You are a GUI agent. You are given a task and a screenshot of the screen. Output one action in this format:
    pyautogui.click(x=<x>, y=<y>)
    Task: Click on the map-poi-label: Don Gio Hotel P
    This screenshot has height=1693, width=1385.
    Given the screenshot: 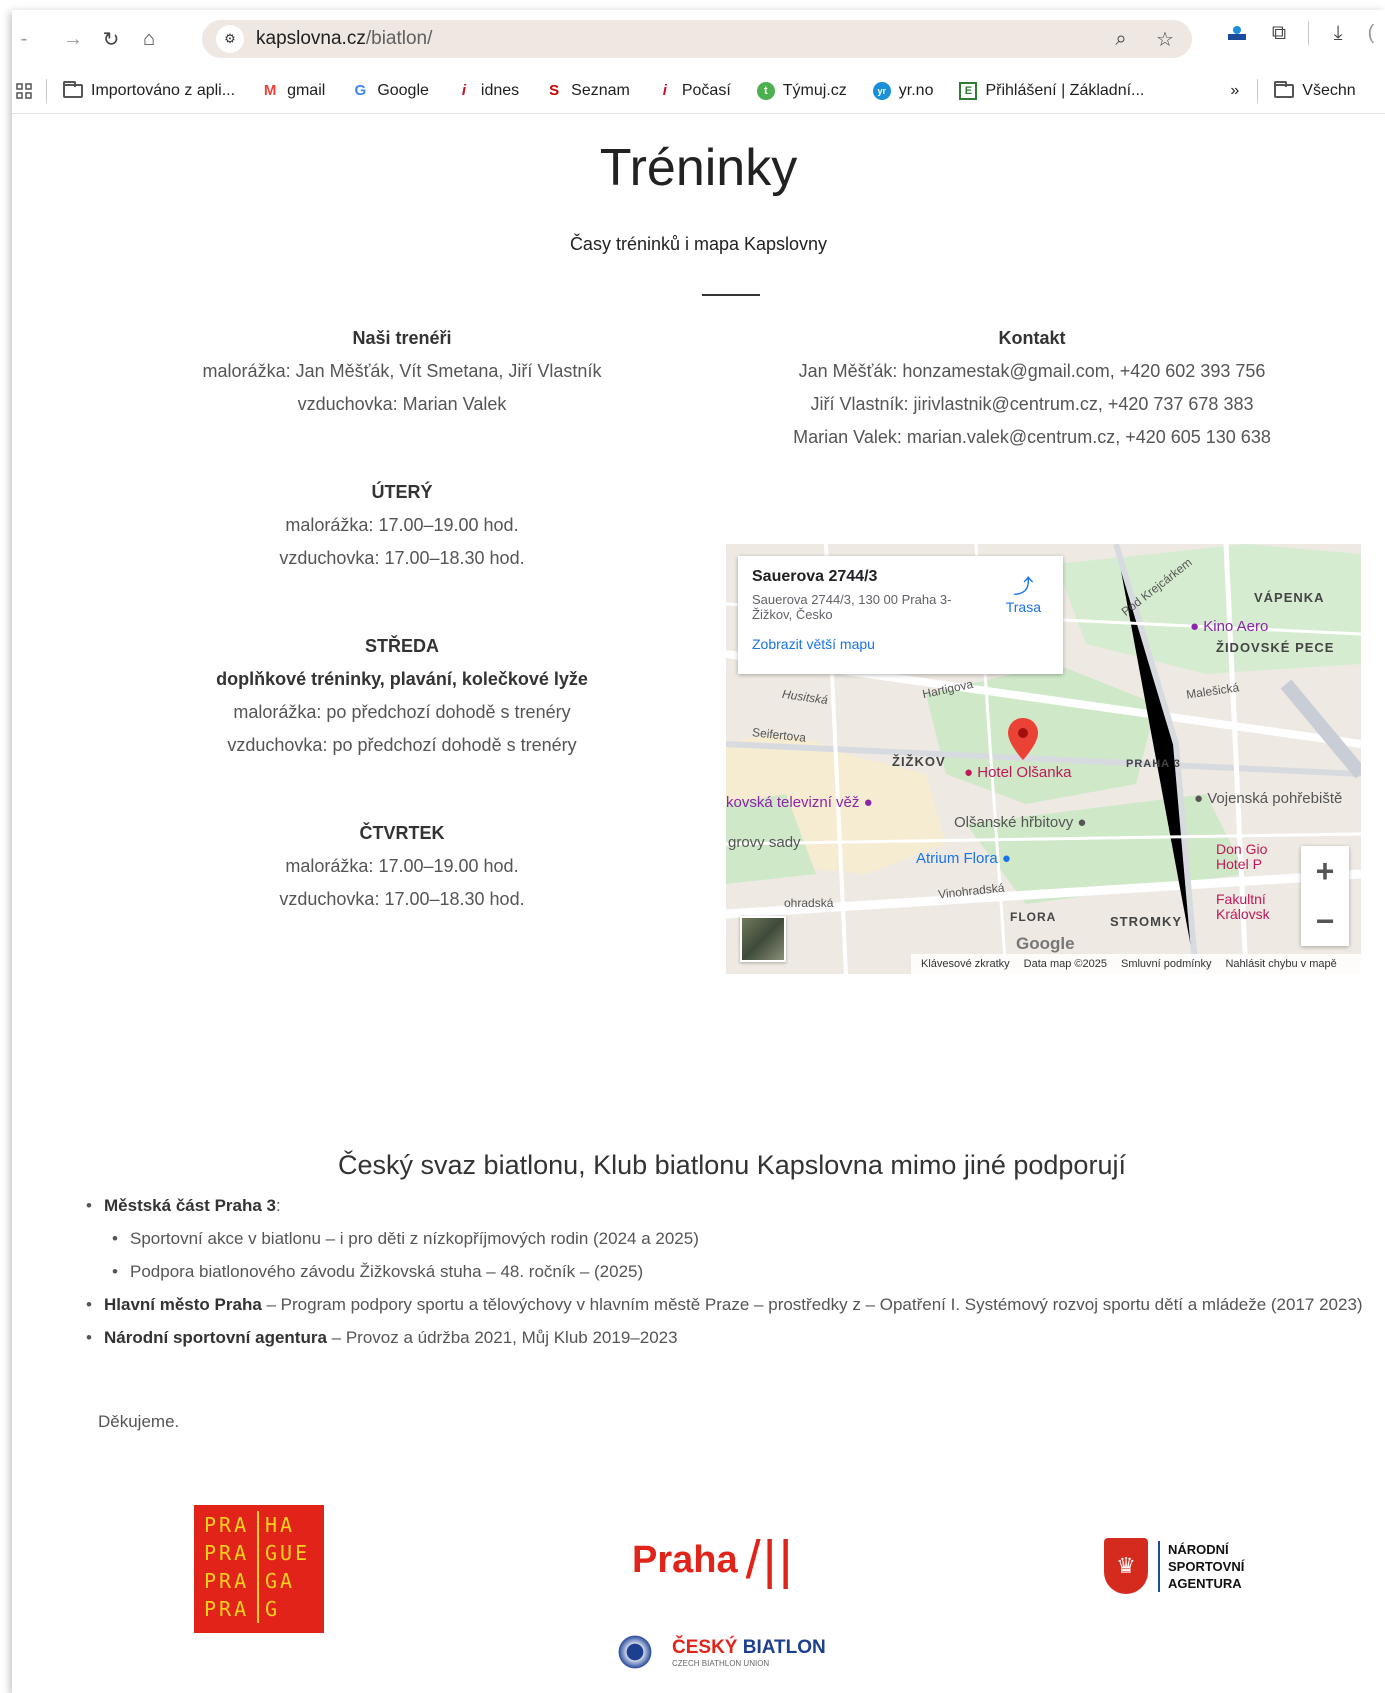 What is the action you would take?
    pyautogui.click(x=1246, y=857)
    